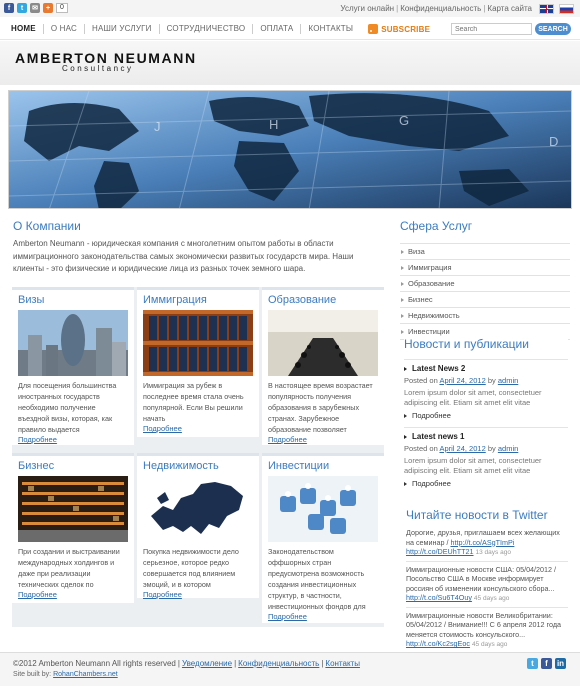  Describe the element at coordinates (73, 300) in the screenshot. I see `card-title: Визы` at that location.